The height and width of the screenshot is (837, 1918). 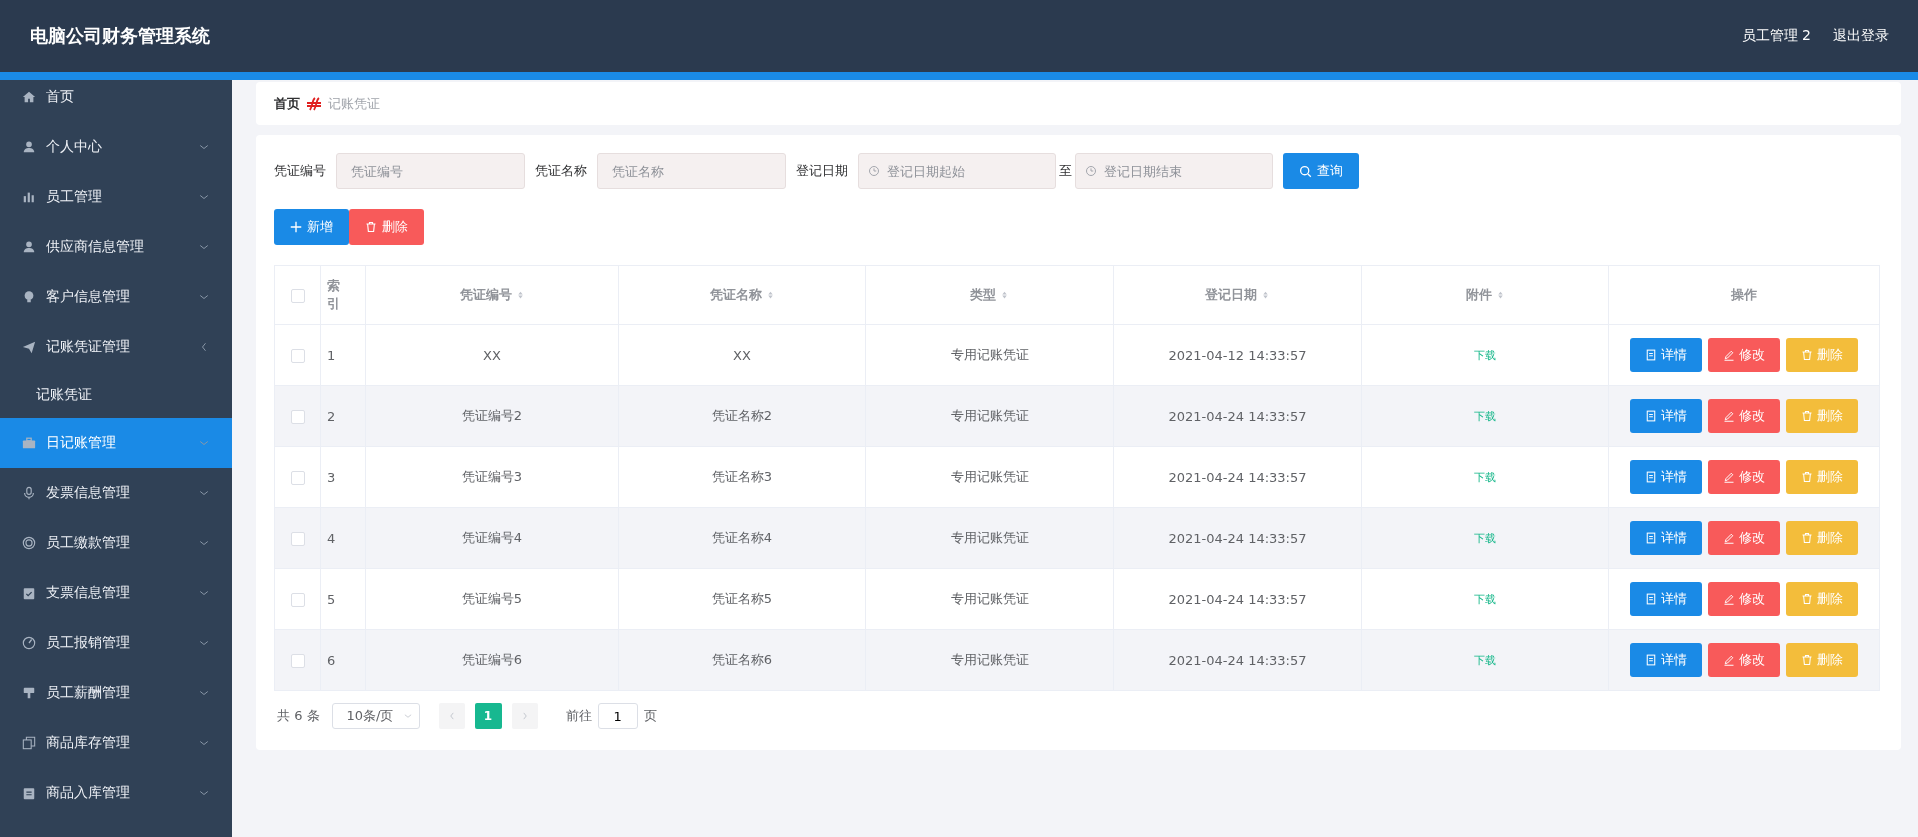 I want to click on goto-label: 前往, so click(x=578, y=716).